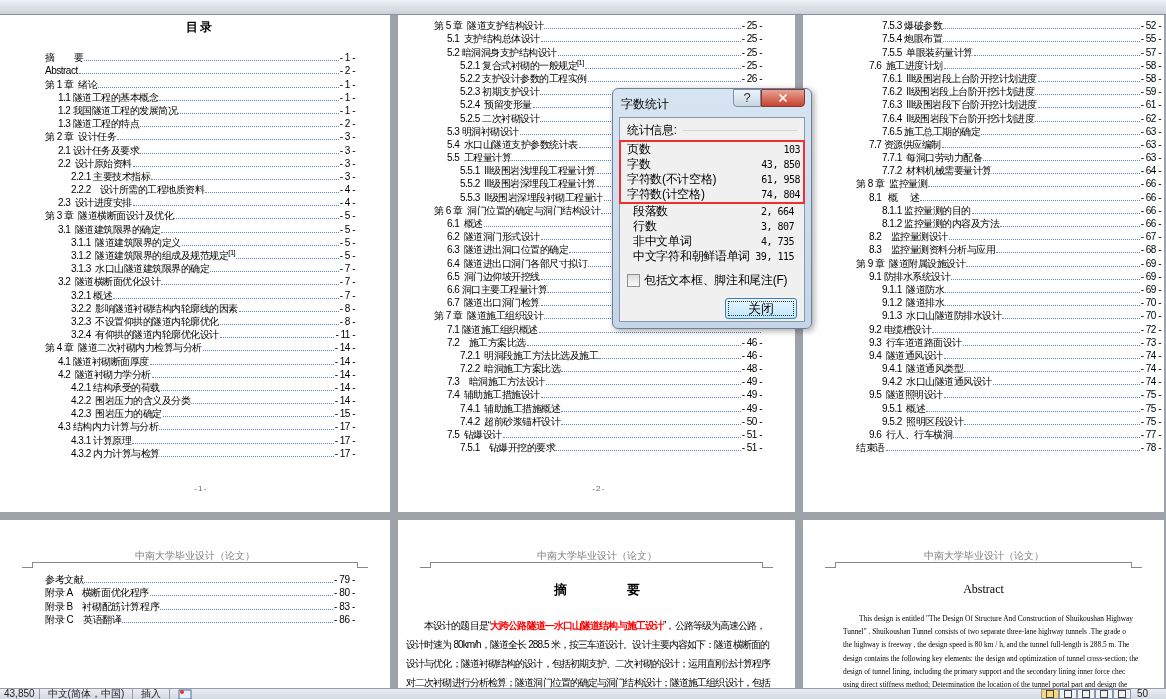  Describe the element at coordinates (761, 308) in the screenshot. I see `close-dialog-button: 关闭` at that location.